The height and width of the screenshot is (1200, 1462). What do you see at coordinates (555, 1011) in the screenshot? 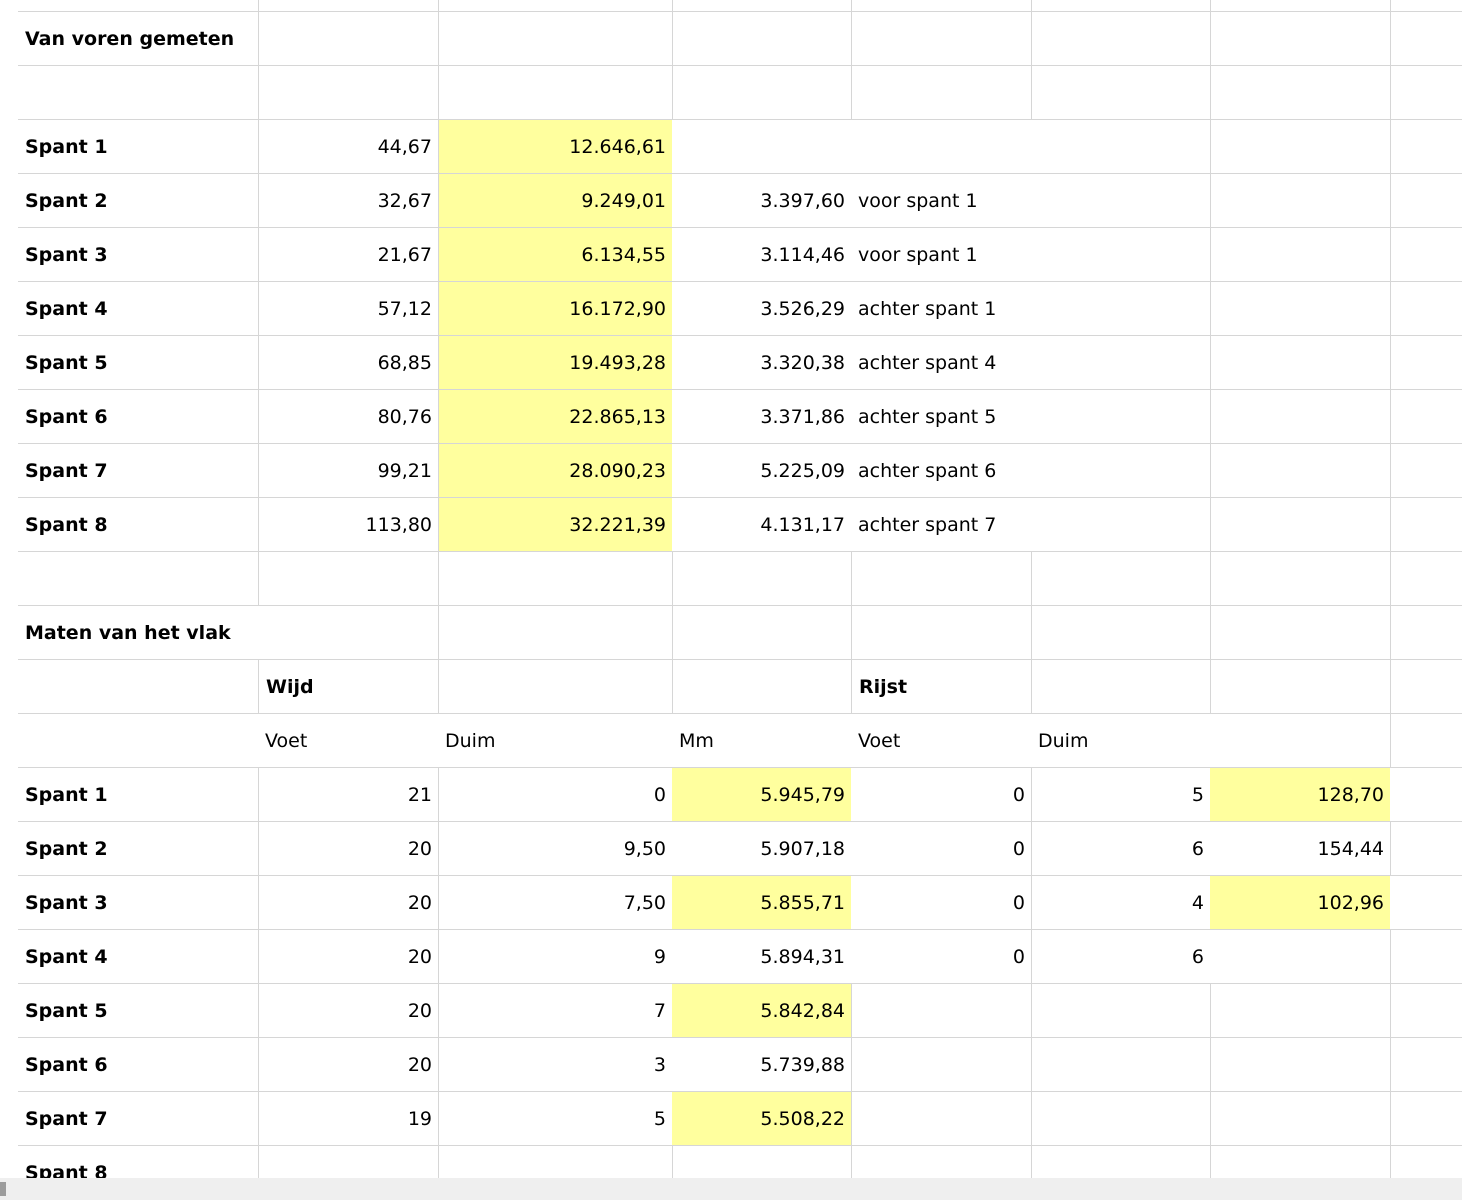
I see `value-cell: 7` at bounding box center [555, 1011].